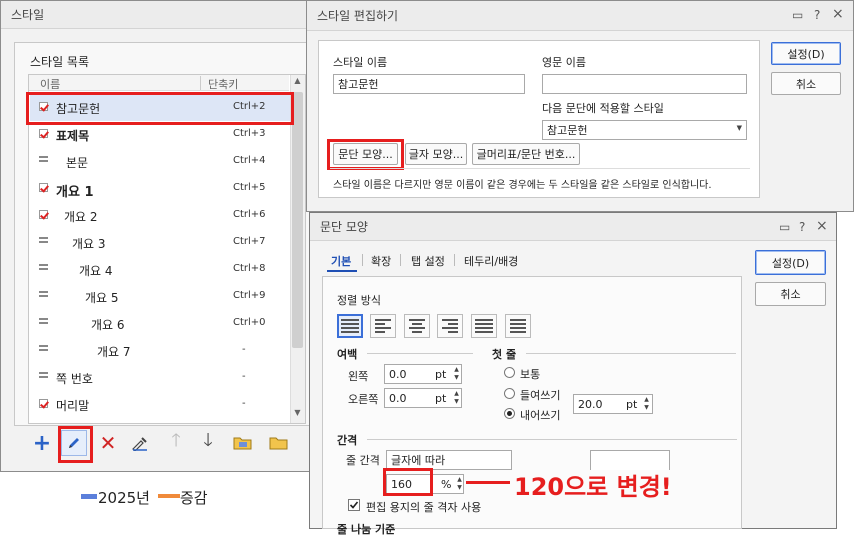 This screenshot has width=858, height=537. What do you see at coordinates (243, 443) in the screenshot?
I see `import-style-button` at bounding box center [243, 443].